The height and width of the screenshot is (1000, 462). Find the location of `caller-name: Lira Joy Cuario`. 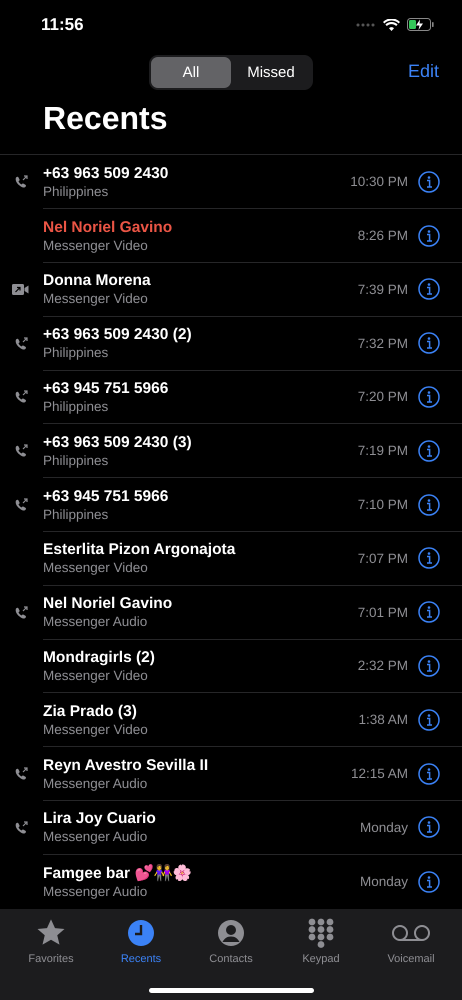

caller-name: Lira Joy Cuario is located at coordinates (201, 819).